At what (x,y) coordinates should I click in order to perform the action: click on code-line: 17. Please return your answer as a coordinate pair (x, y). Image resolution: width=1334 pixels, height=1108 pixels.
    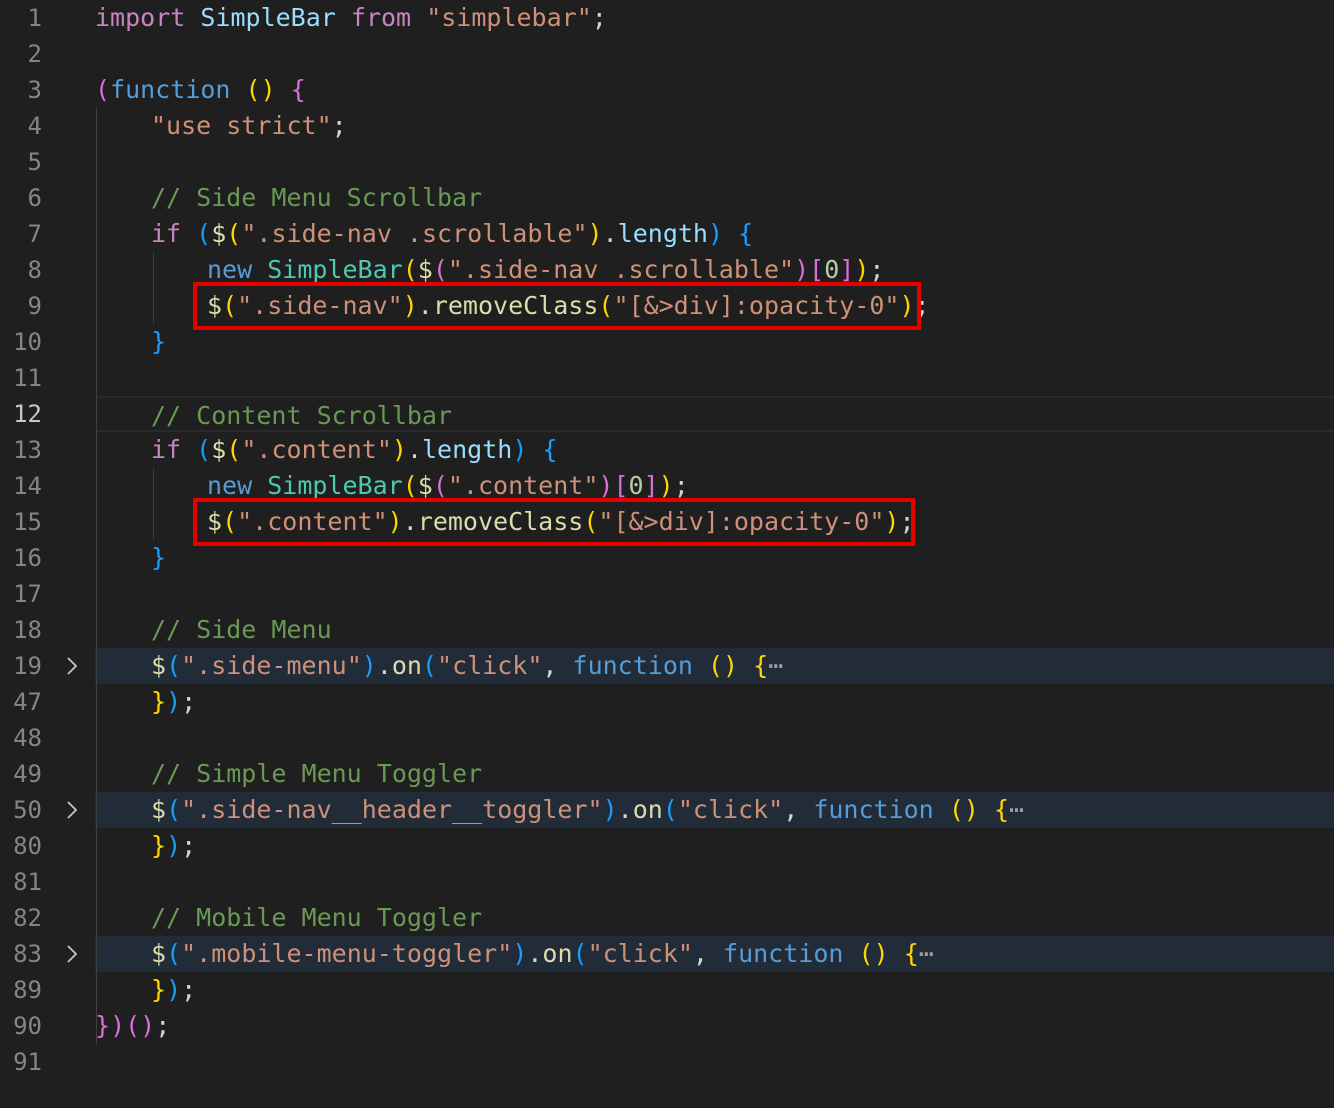
    Looking at the image, I should click on (667, 594).